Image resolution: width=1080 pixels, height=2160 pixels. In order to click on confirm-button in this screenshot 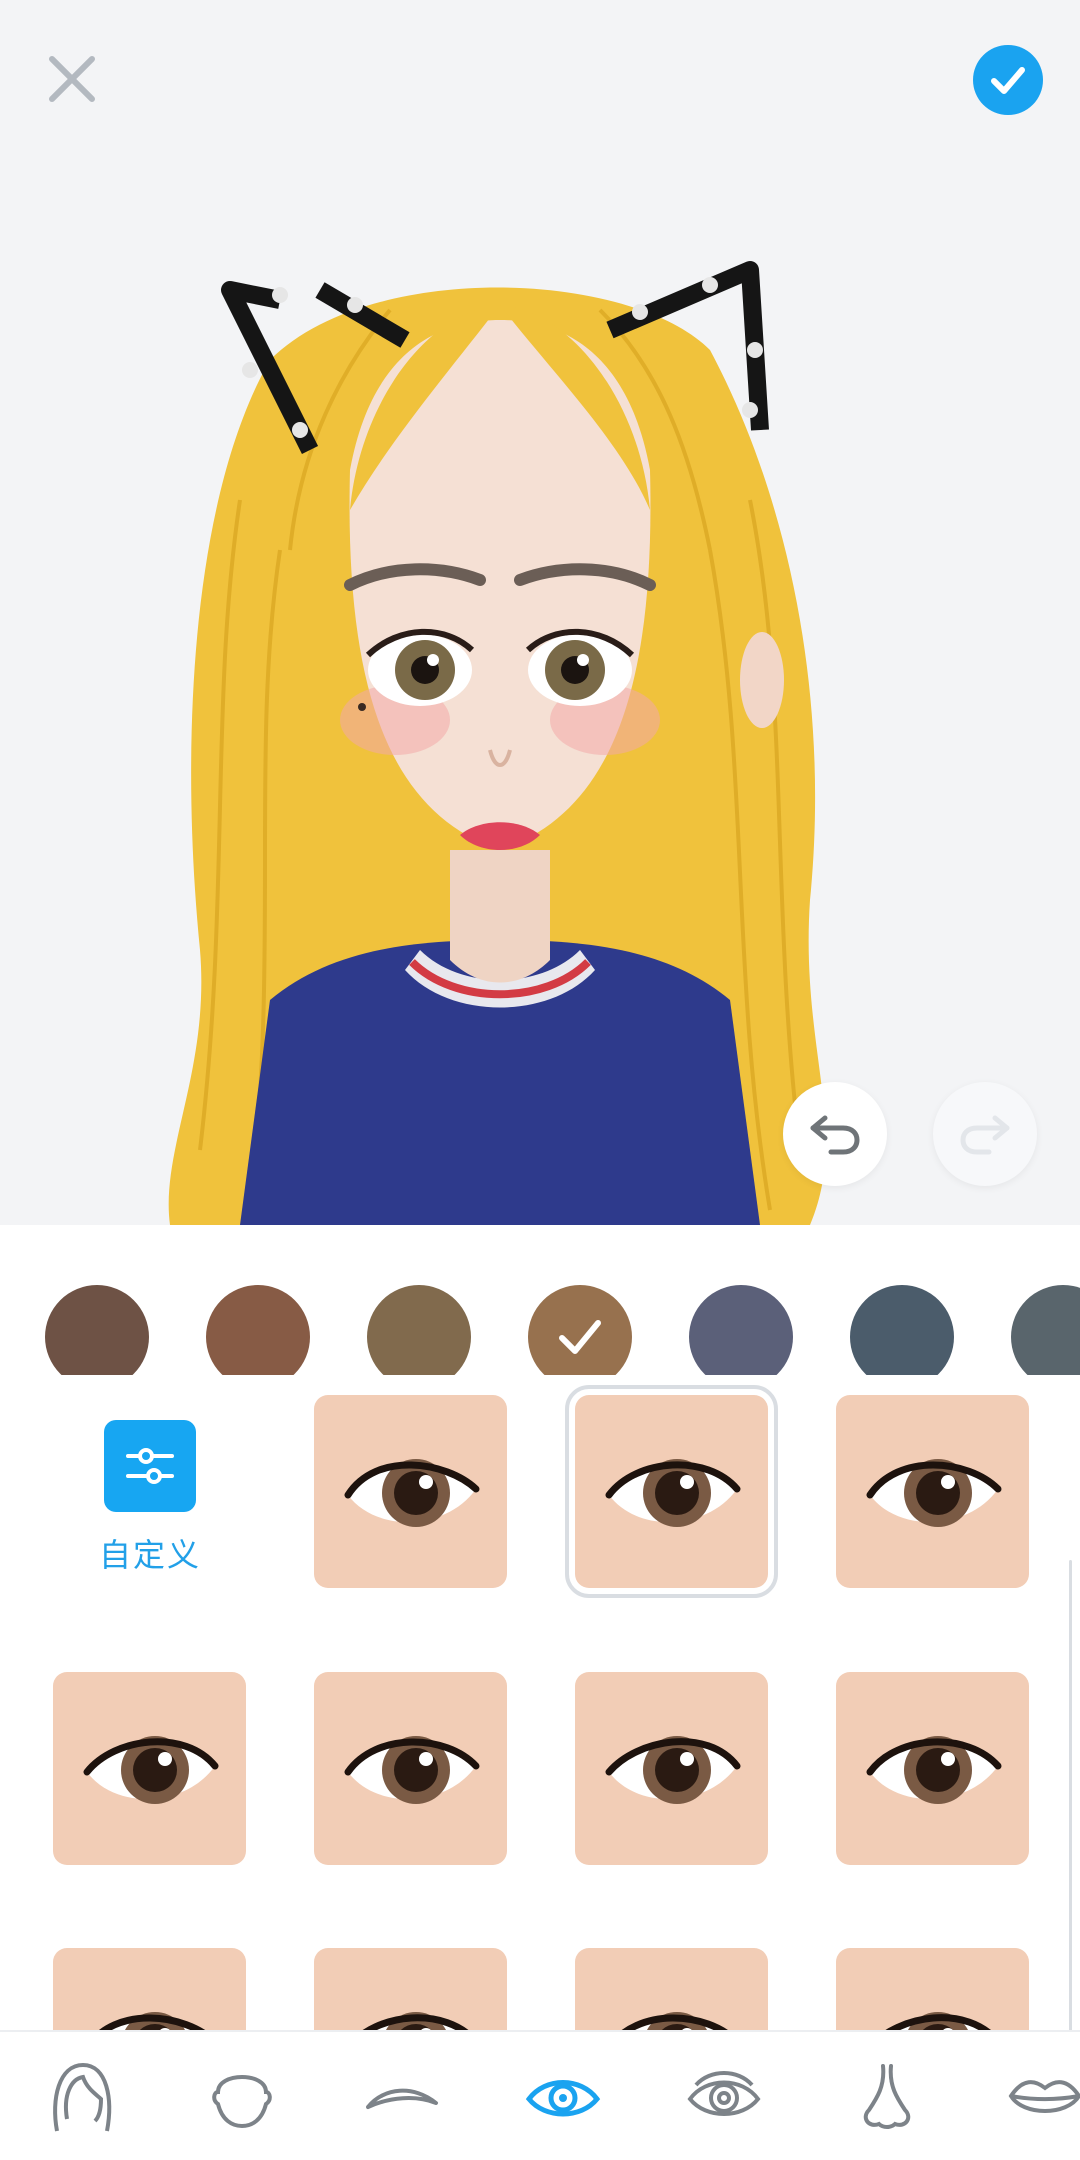, I will do `click(1008, 80)`.